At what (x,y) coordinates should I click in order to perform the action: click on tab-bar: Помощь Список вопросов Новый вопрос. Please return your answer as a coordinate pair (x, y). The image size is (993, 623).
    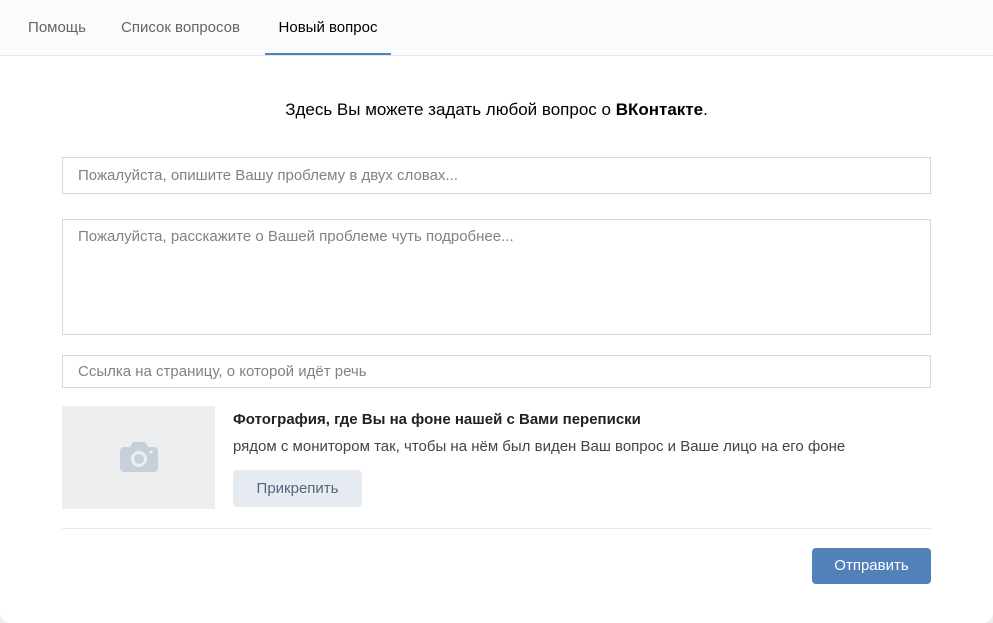
    Looking at the image, I should click on (496, 28).